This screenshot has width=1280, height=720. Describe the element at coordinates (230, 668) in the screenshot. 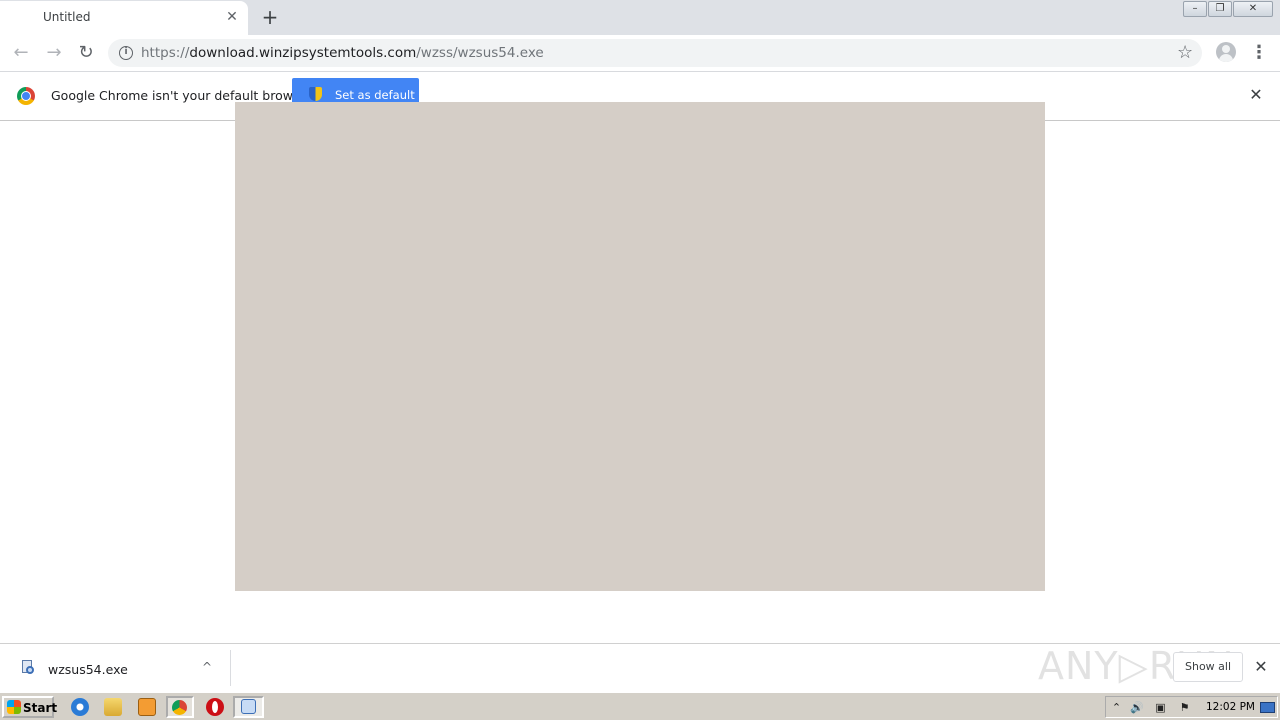

I see `shelf-divider` at that location.